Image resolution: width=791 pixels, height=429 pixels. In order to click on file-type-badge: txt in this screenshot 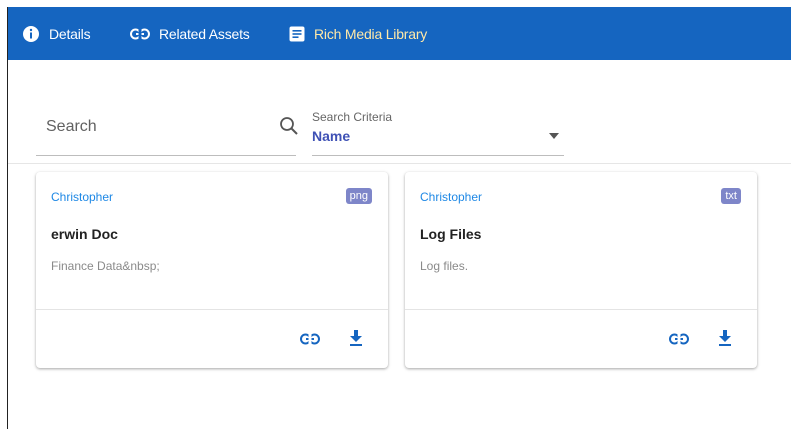, I will do `click(731, 196)`.